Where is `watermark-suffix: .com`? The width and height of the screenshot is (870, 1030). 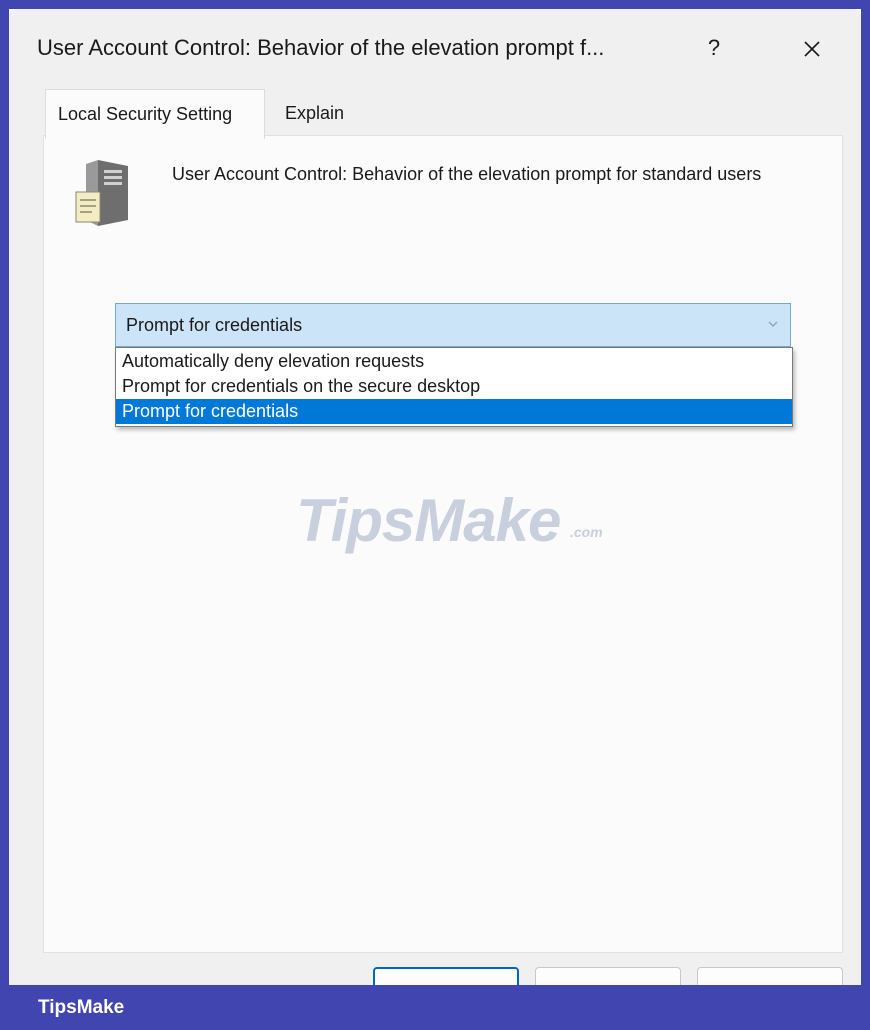
watermark-suffix: .com is located at coordinates (586, 532).